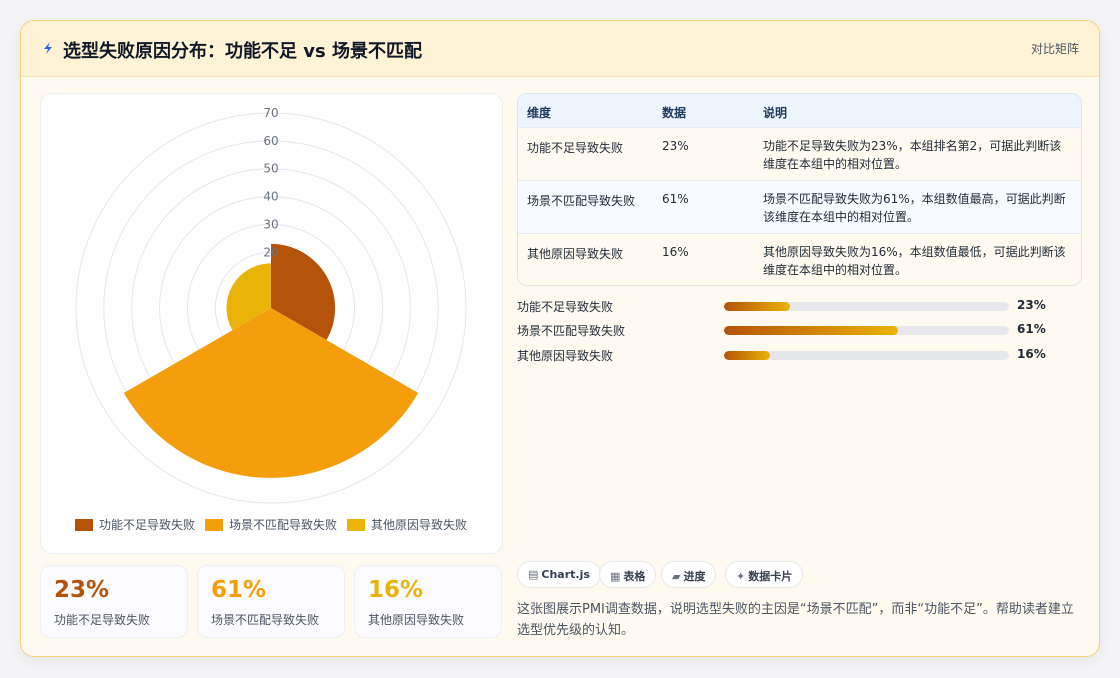 The image size is (1120, 678). Describe the element at coordinates (539, 113) in the screenshot. I see `column-header: 维度` at that location.